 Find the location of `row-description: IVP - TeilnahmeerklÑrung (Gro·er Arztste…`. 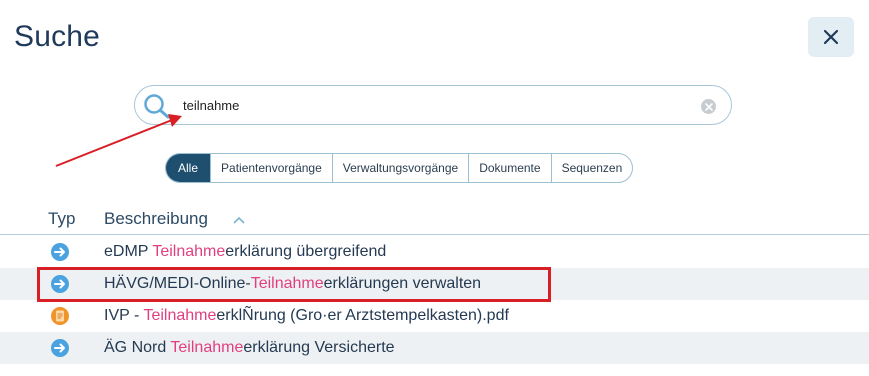

row-description: IVP - TeilnahmeerklÑrung (Gro·er Arztste… is located at coordinates (306, 315).